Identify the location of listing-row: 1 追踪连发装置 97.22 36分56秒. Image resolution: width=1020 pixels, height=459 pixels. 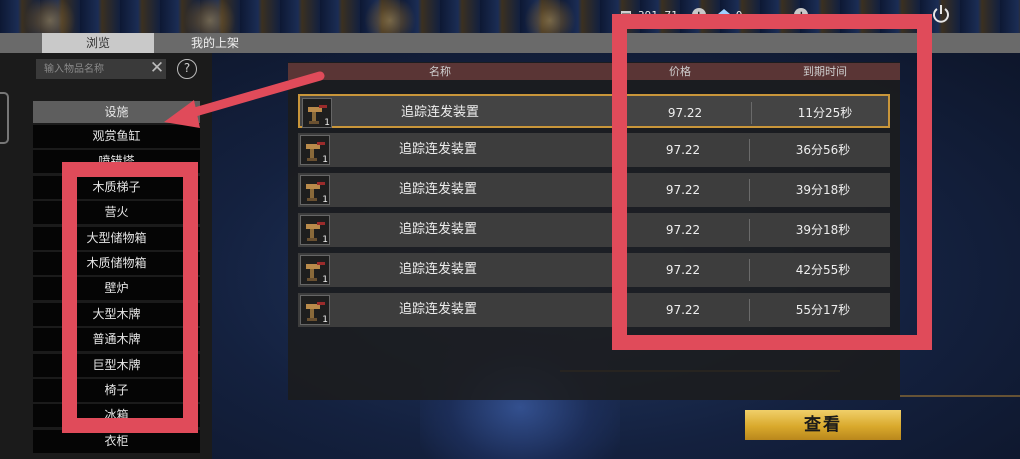
(594, 150).